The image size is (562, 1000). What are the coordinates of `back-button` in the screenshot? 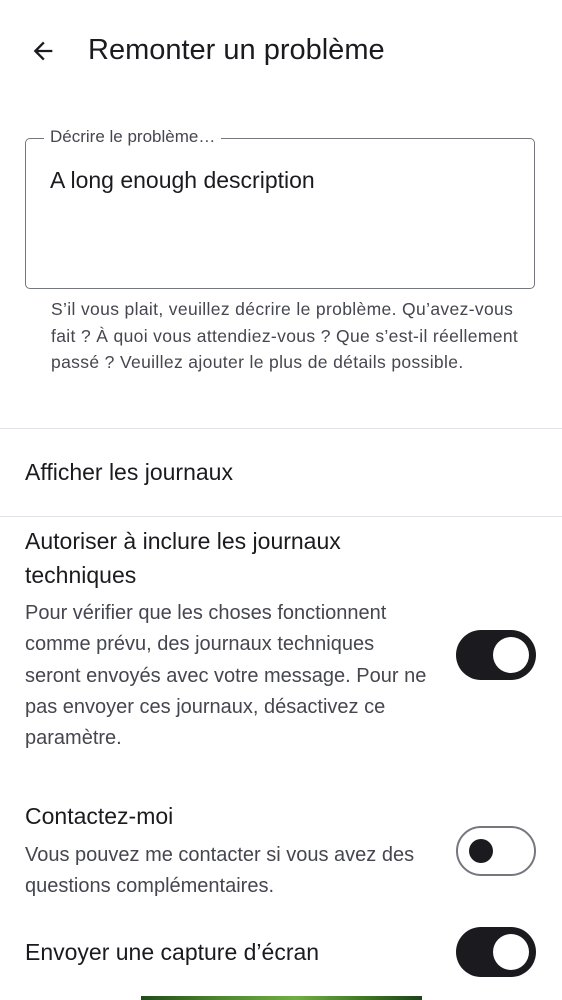 It's located at (43, 51).